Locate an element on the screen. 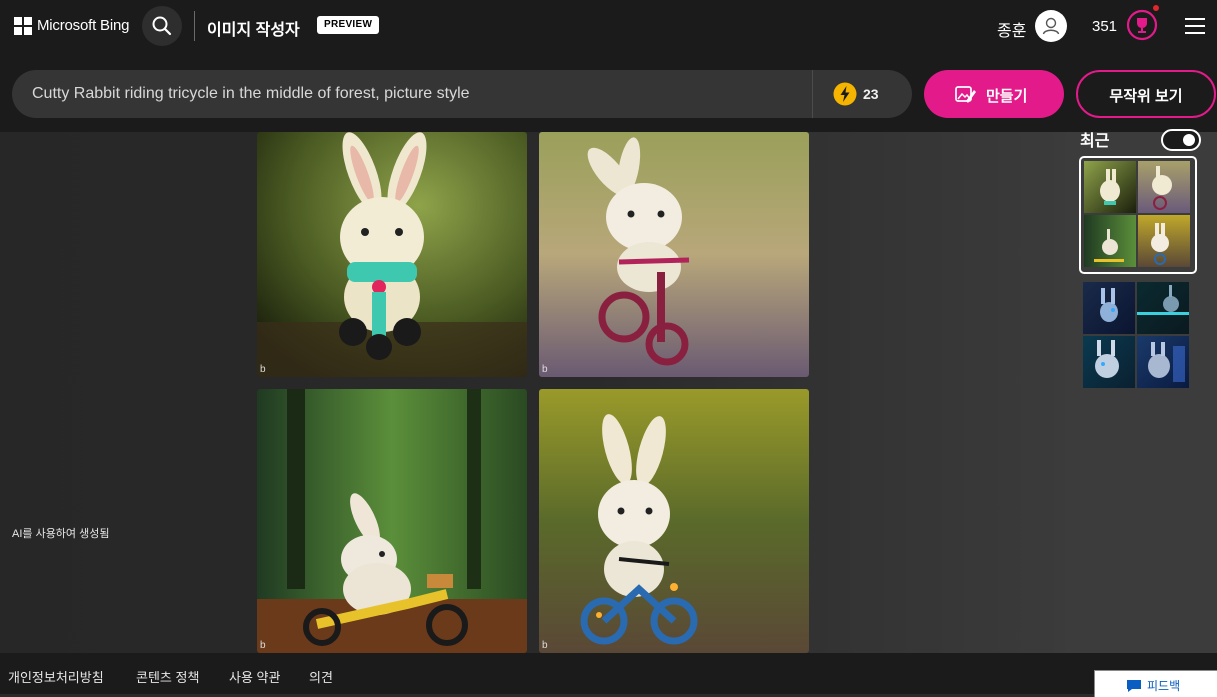 The height and width of the screenshot is (697, 1217). recent-set-current is located at coordinates (1138, 215).